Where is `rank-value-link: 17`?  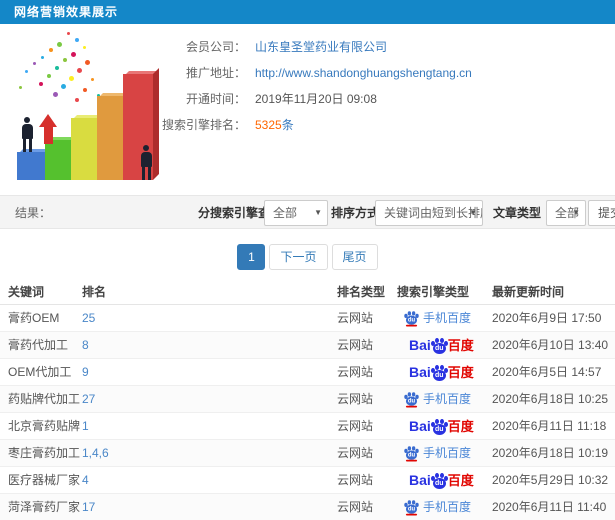 rank-value-link: 17 is located at coordinates (88, 507).